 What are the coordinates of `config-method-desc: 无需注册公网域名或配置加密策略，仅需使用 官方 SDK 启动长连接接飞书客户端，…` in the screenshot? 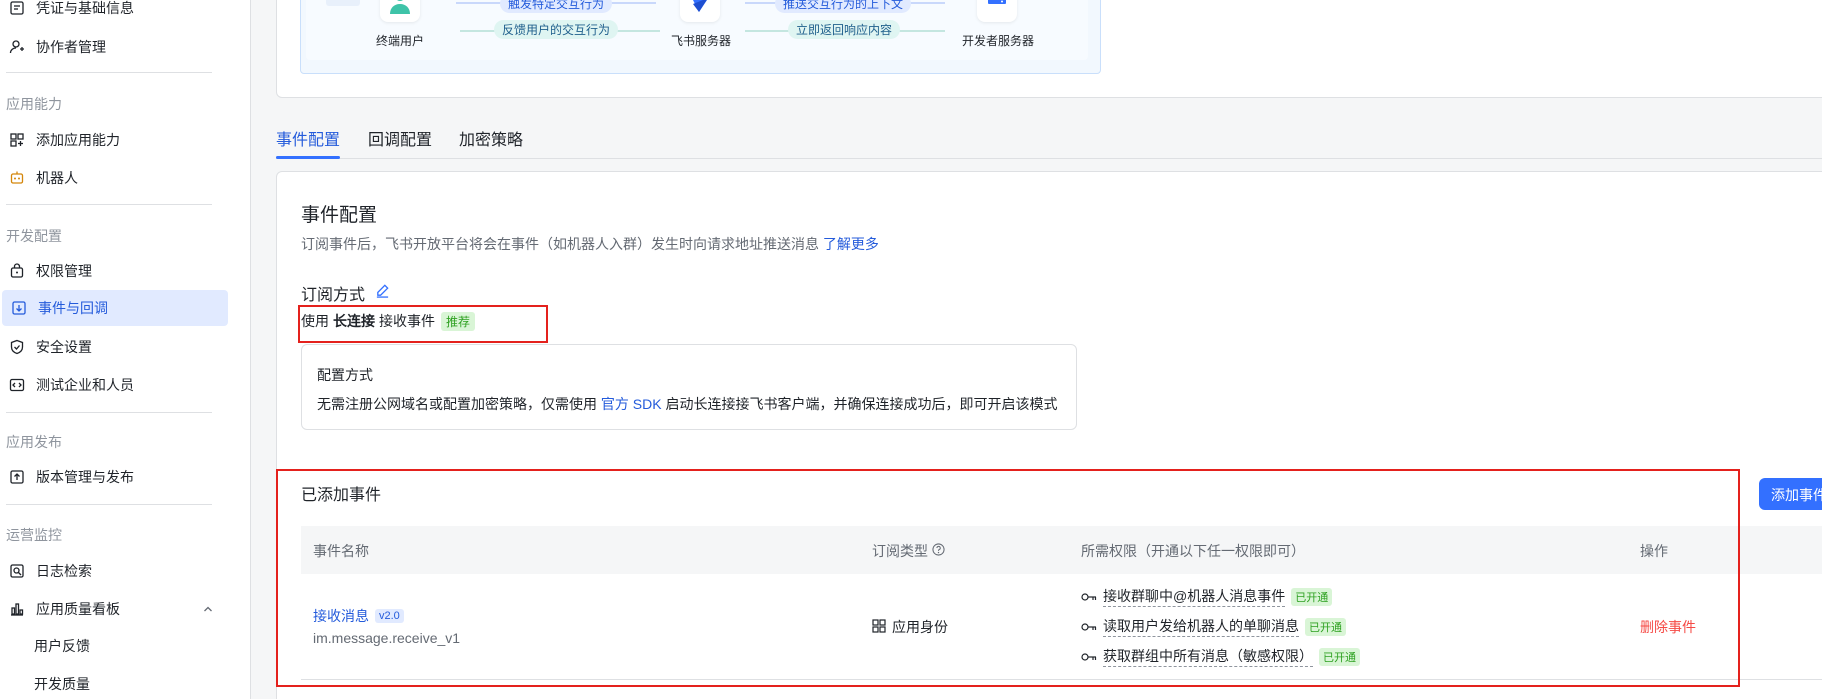 It's located at (687, 404).